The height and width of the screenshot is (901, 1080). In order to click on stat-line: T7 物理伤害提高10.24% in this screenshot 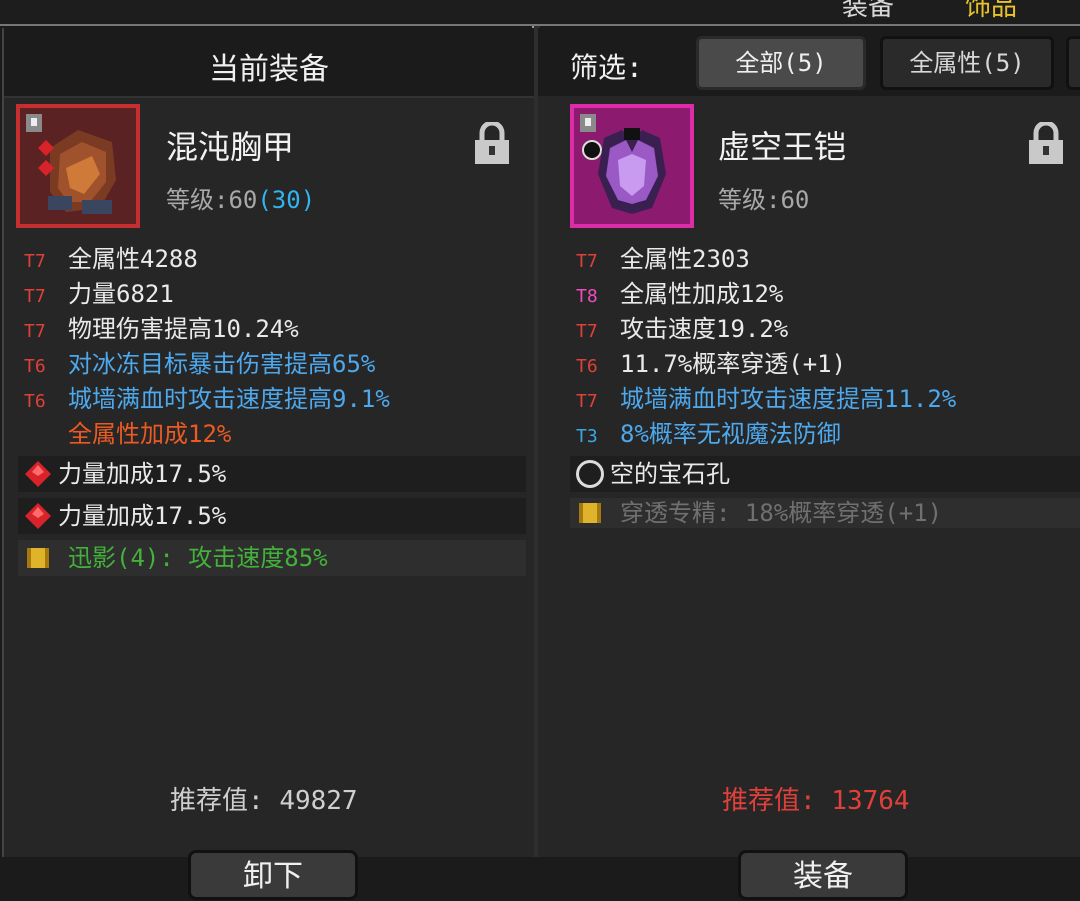, I will do `click(161, 329)`.